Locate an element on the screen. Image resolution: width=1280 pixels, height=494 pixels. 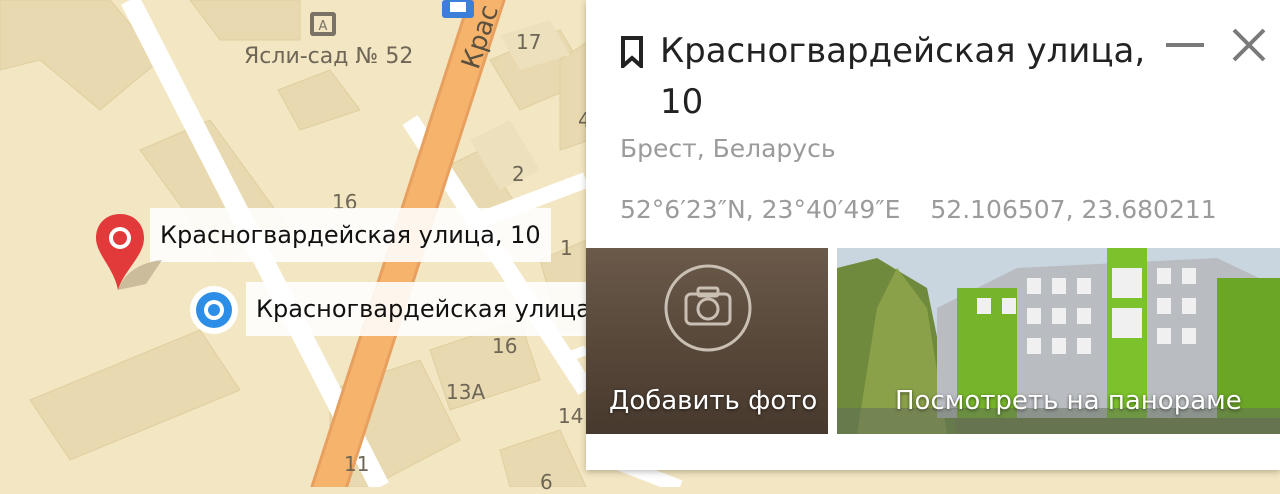
house-number: 16 is located at coordinates (505, 346).